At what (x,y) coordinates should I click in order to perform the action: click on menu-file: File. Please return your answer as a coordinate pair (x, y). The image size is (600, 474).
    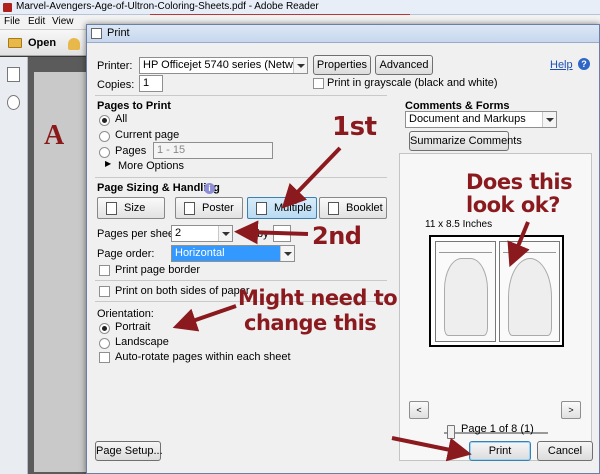
    Looking at the image, I should click on (12, 21).